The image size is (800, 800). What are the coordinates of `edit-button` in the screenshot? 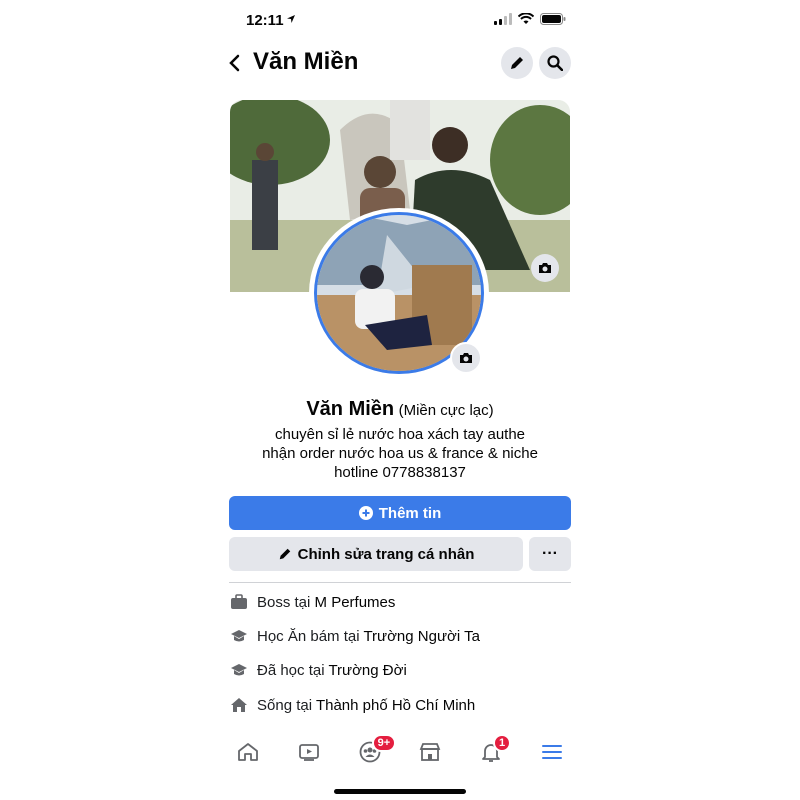 It's located at (517, 63).